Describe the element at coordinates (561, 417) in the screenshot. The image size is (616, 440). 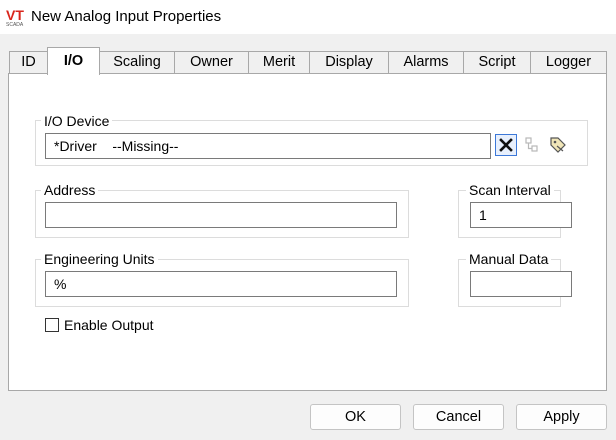
I see `apply-button: Apply` at that location.